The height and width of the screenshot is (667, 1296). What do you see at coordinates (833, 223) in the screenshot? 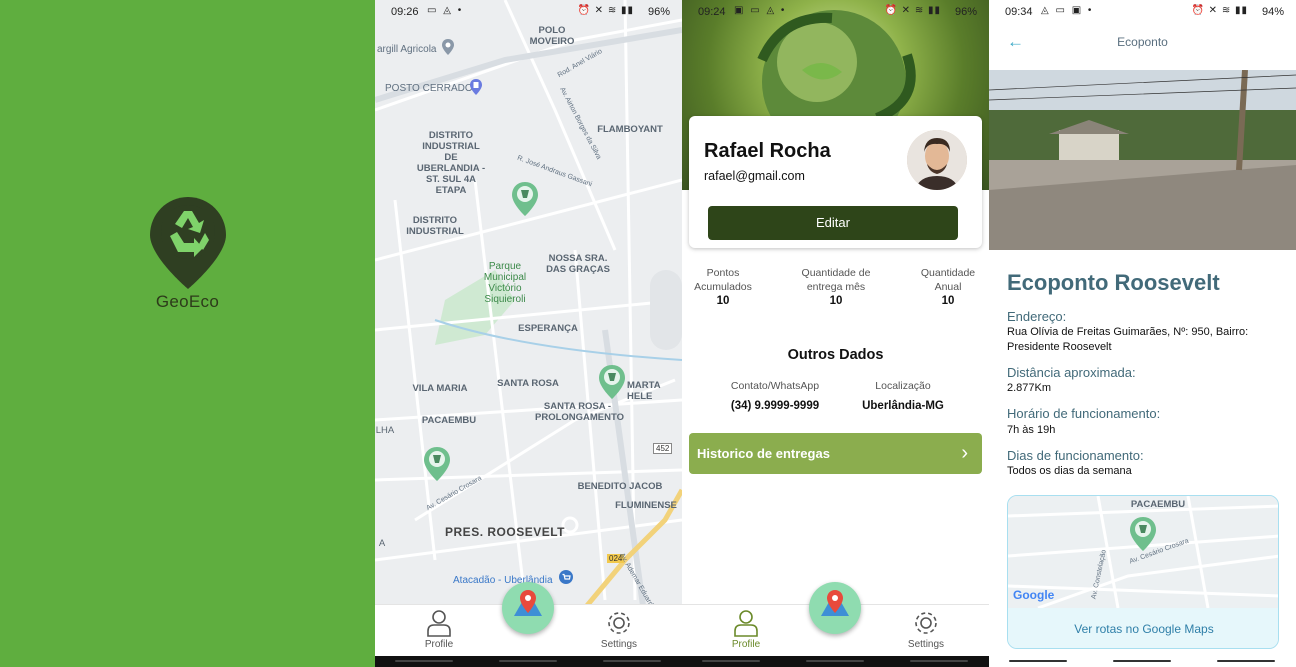
I see `edit-button: Editar` at bounding box center [833, 223].